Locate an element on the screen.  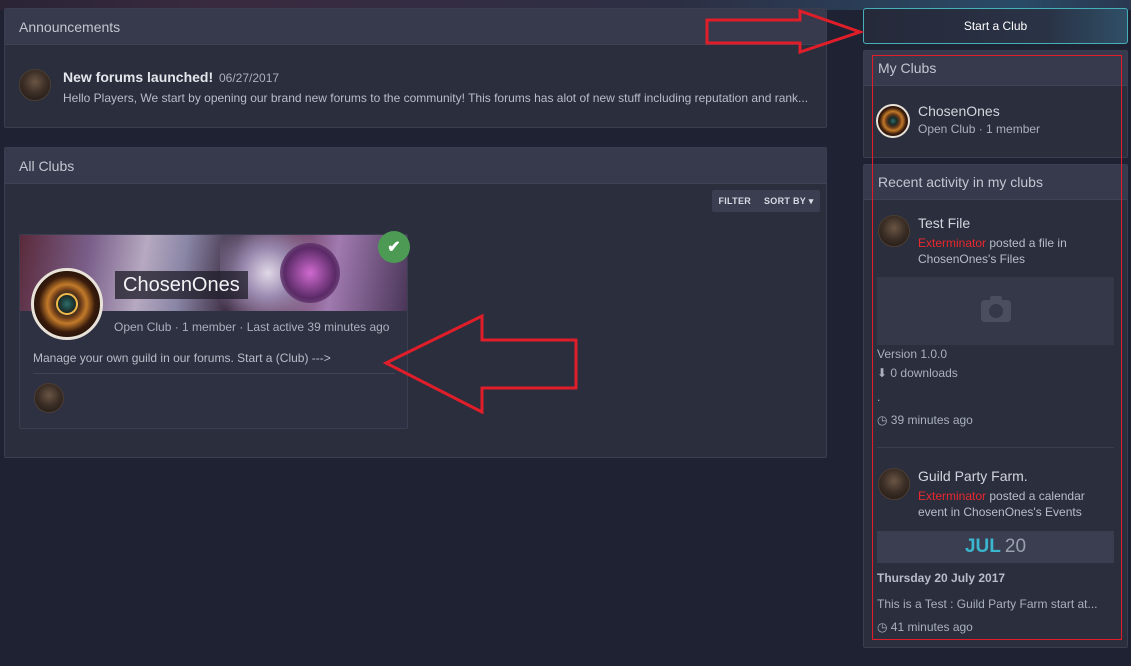
check-icon: ✔ is located at coordinates (394, 247).